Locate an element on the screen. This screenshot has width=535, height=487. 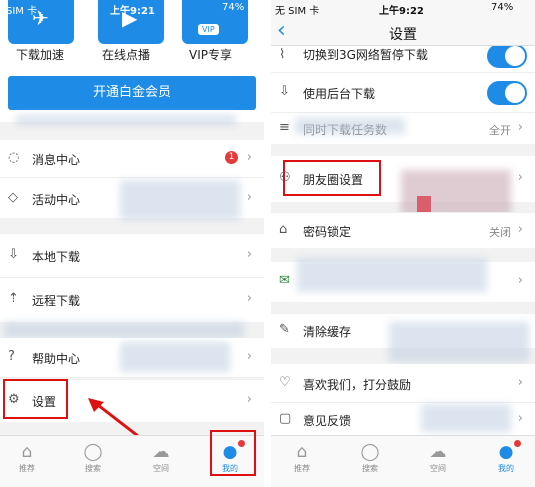
download-speed-label: 下载加速 is located at coordinates (40, 55).